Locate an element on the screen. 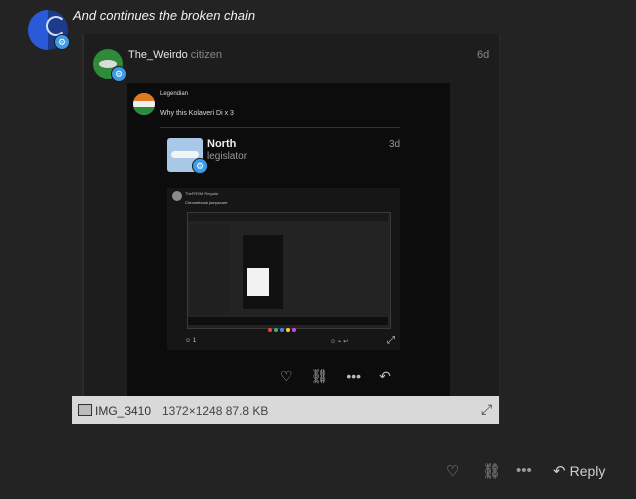  nested-topbar is located at coordinates (288, 217).